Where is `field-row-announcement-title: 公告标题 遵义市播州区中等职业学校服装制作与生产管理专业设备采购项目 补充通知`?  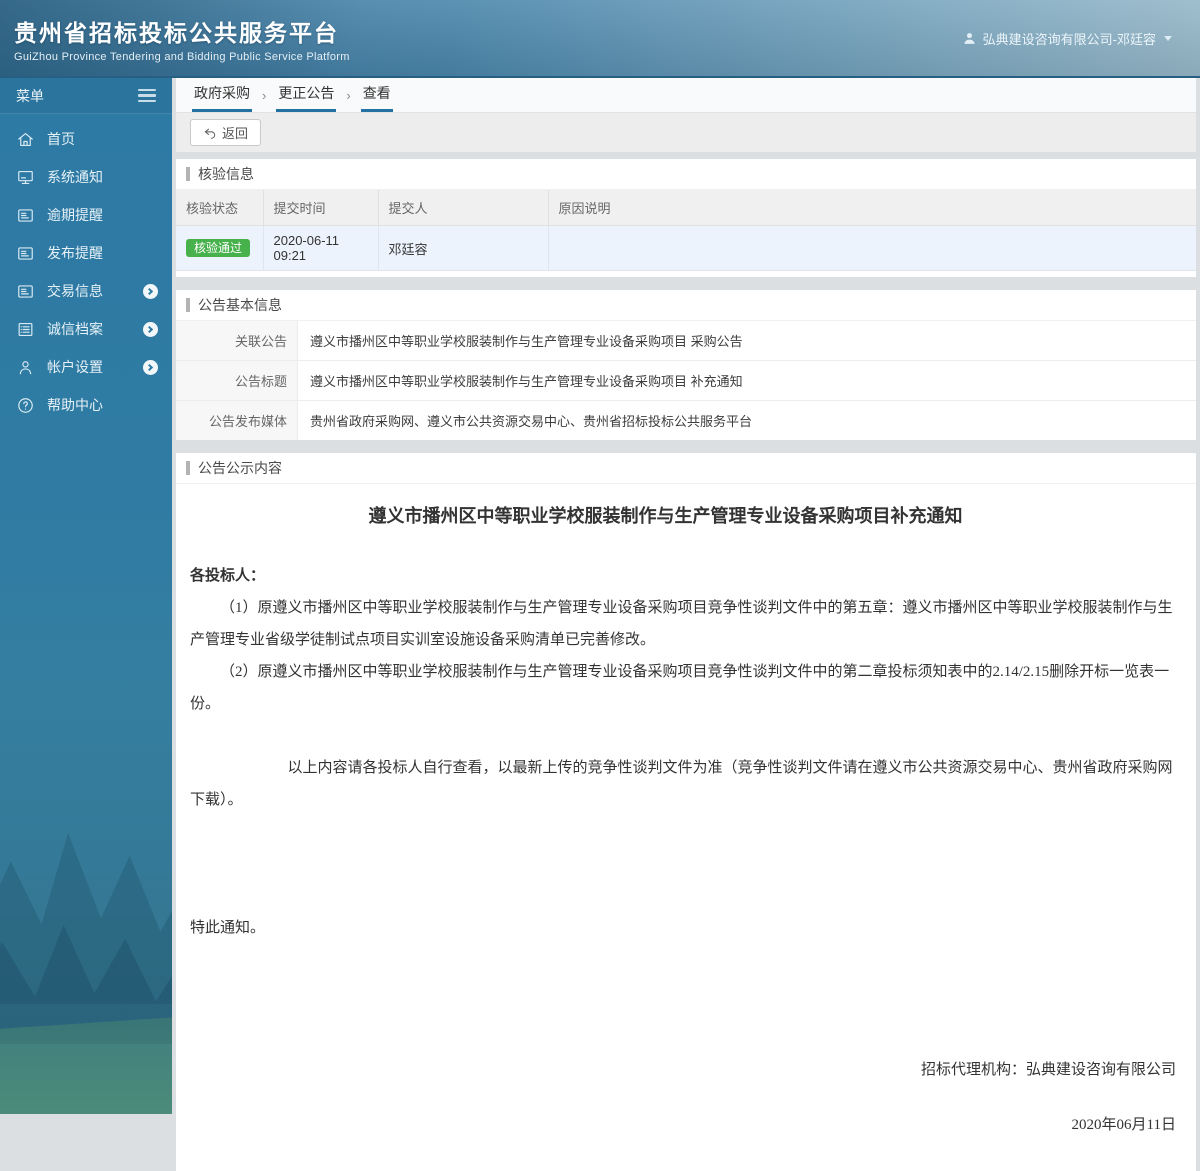
field-row-announcement-title: 公告标题 遵义市播州区中等职业学校服装制作与生产管理专业设备采购项目 补充通知 is located at coordinates (686, 381).